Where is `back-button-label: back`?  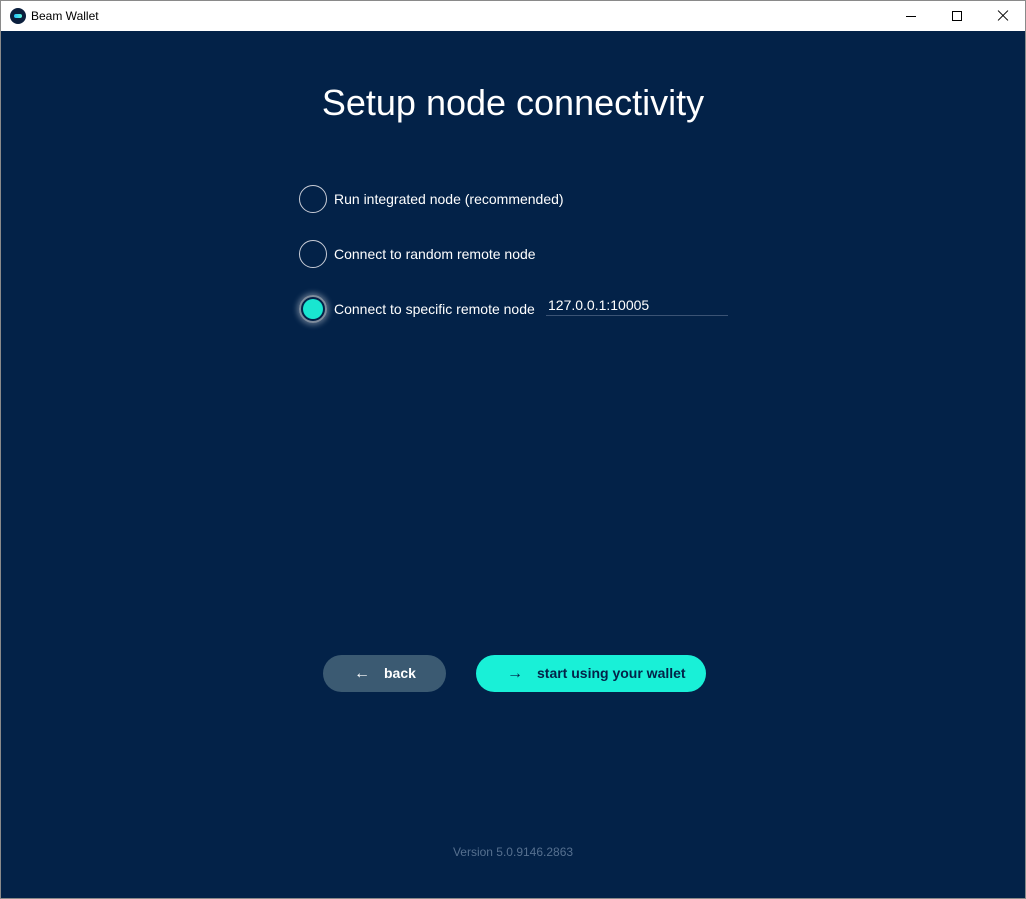
back-button-label: back is located at coordinates (400, 673).